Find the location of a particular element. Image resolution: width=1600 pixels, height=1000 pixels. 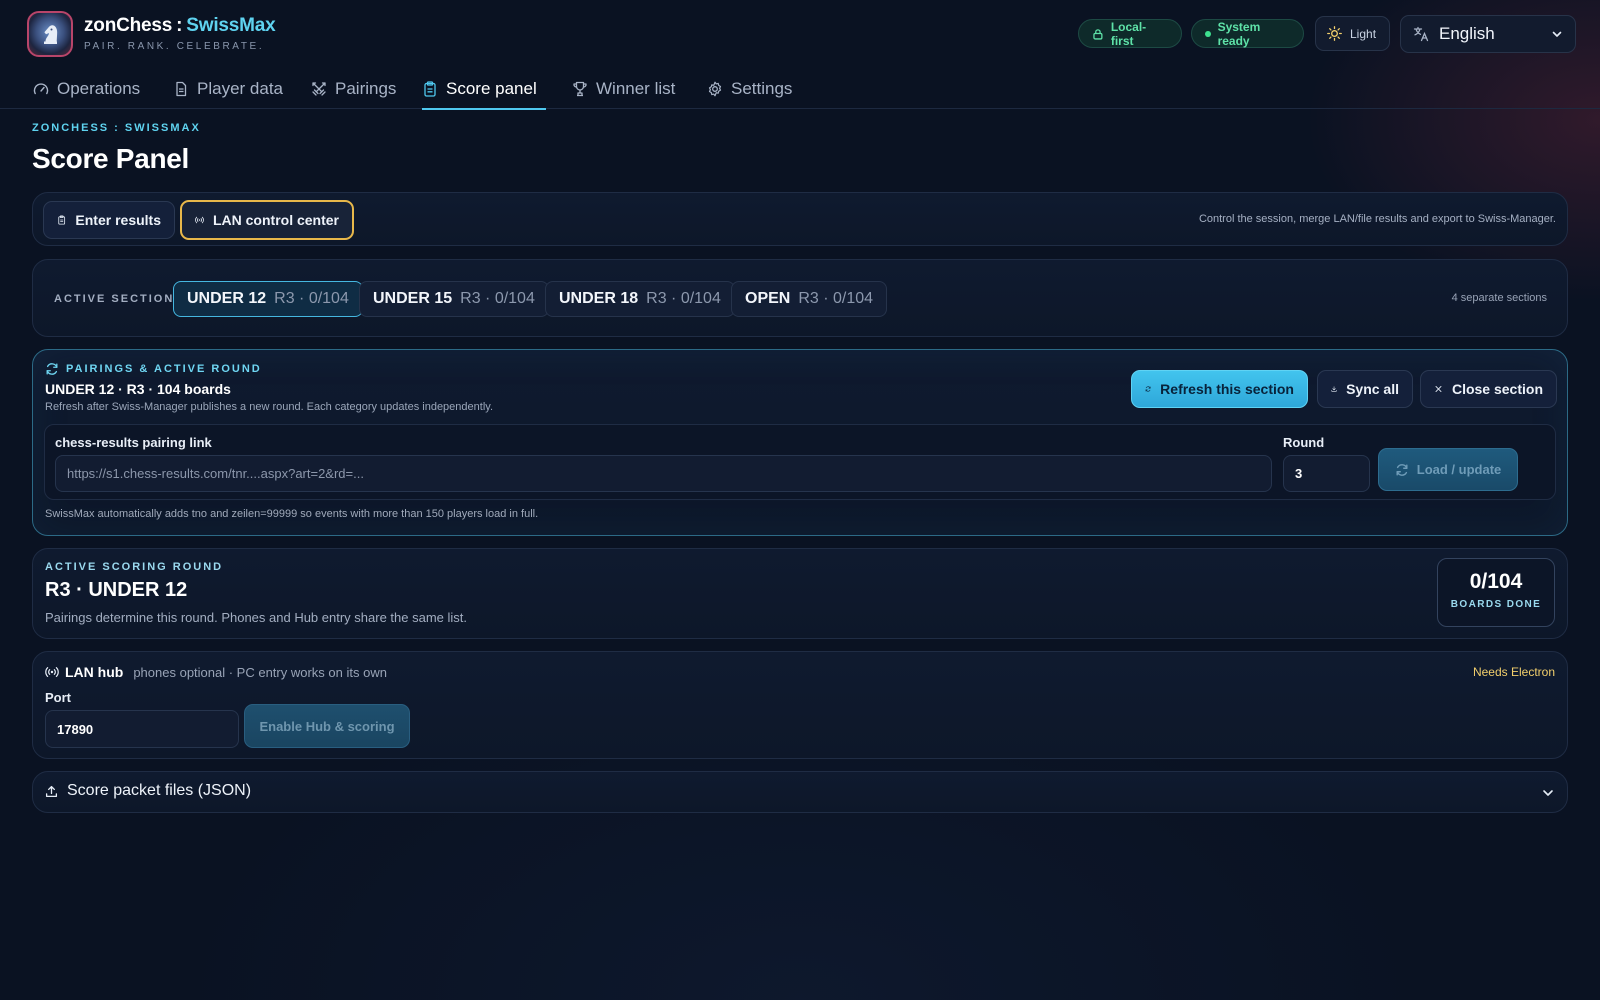

lan-control-center-button: LAN control center is located at coordinates (267, 220).